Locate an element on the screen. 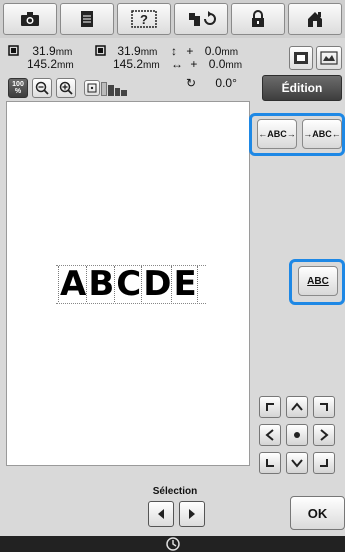 The height and width of the screenshot is (552, 345). help-button: ? is located at coordinates (144, 19).